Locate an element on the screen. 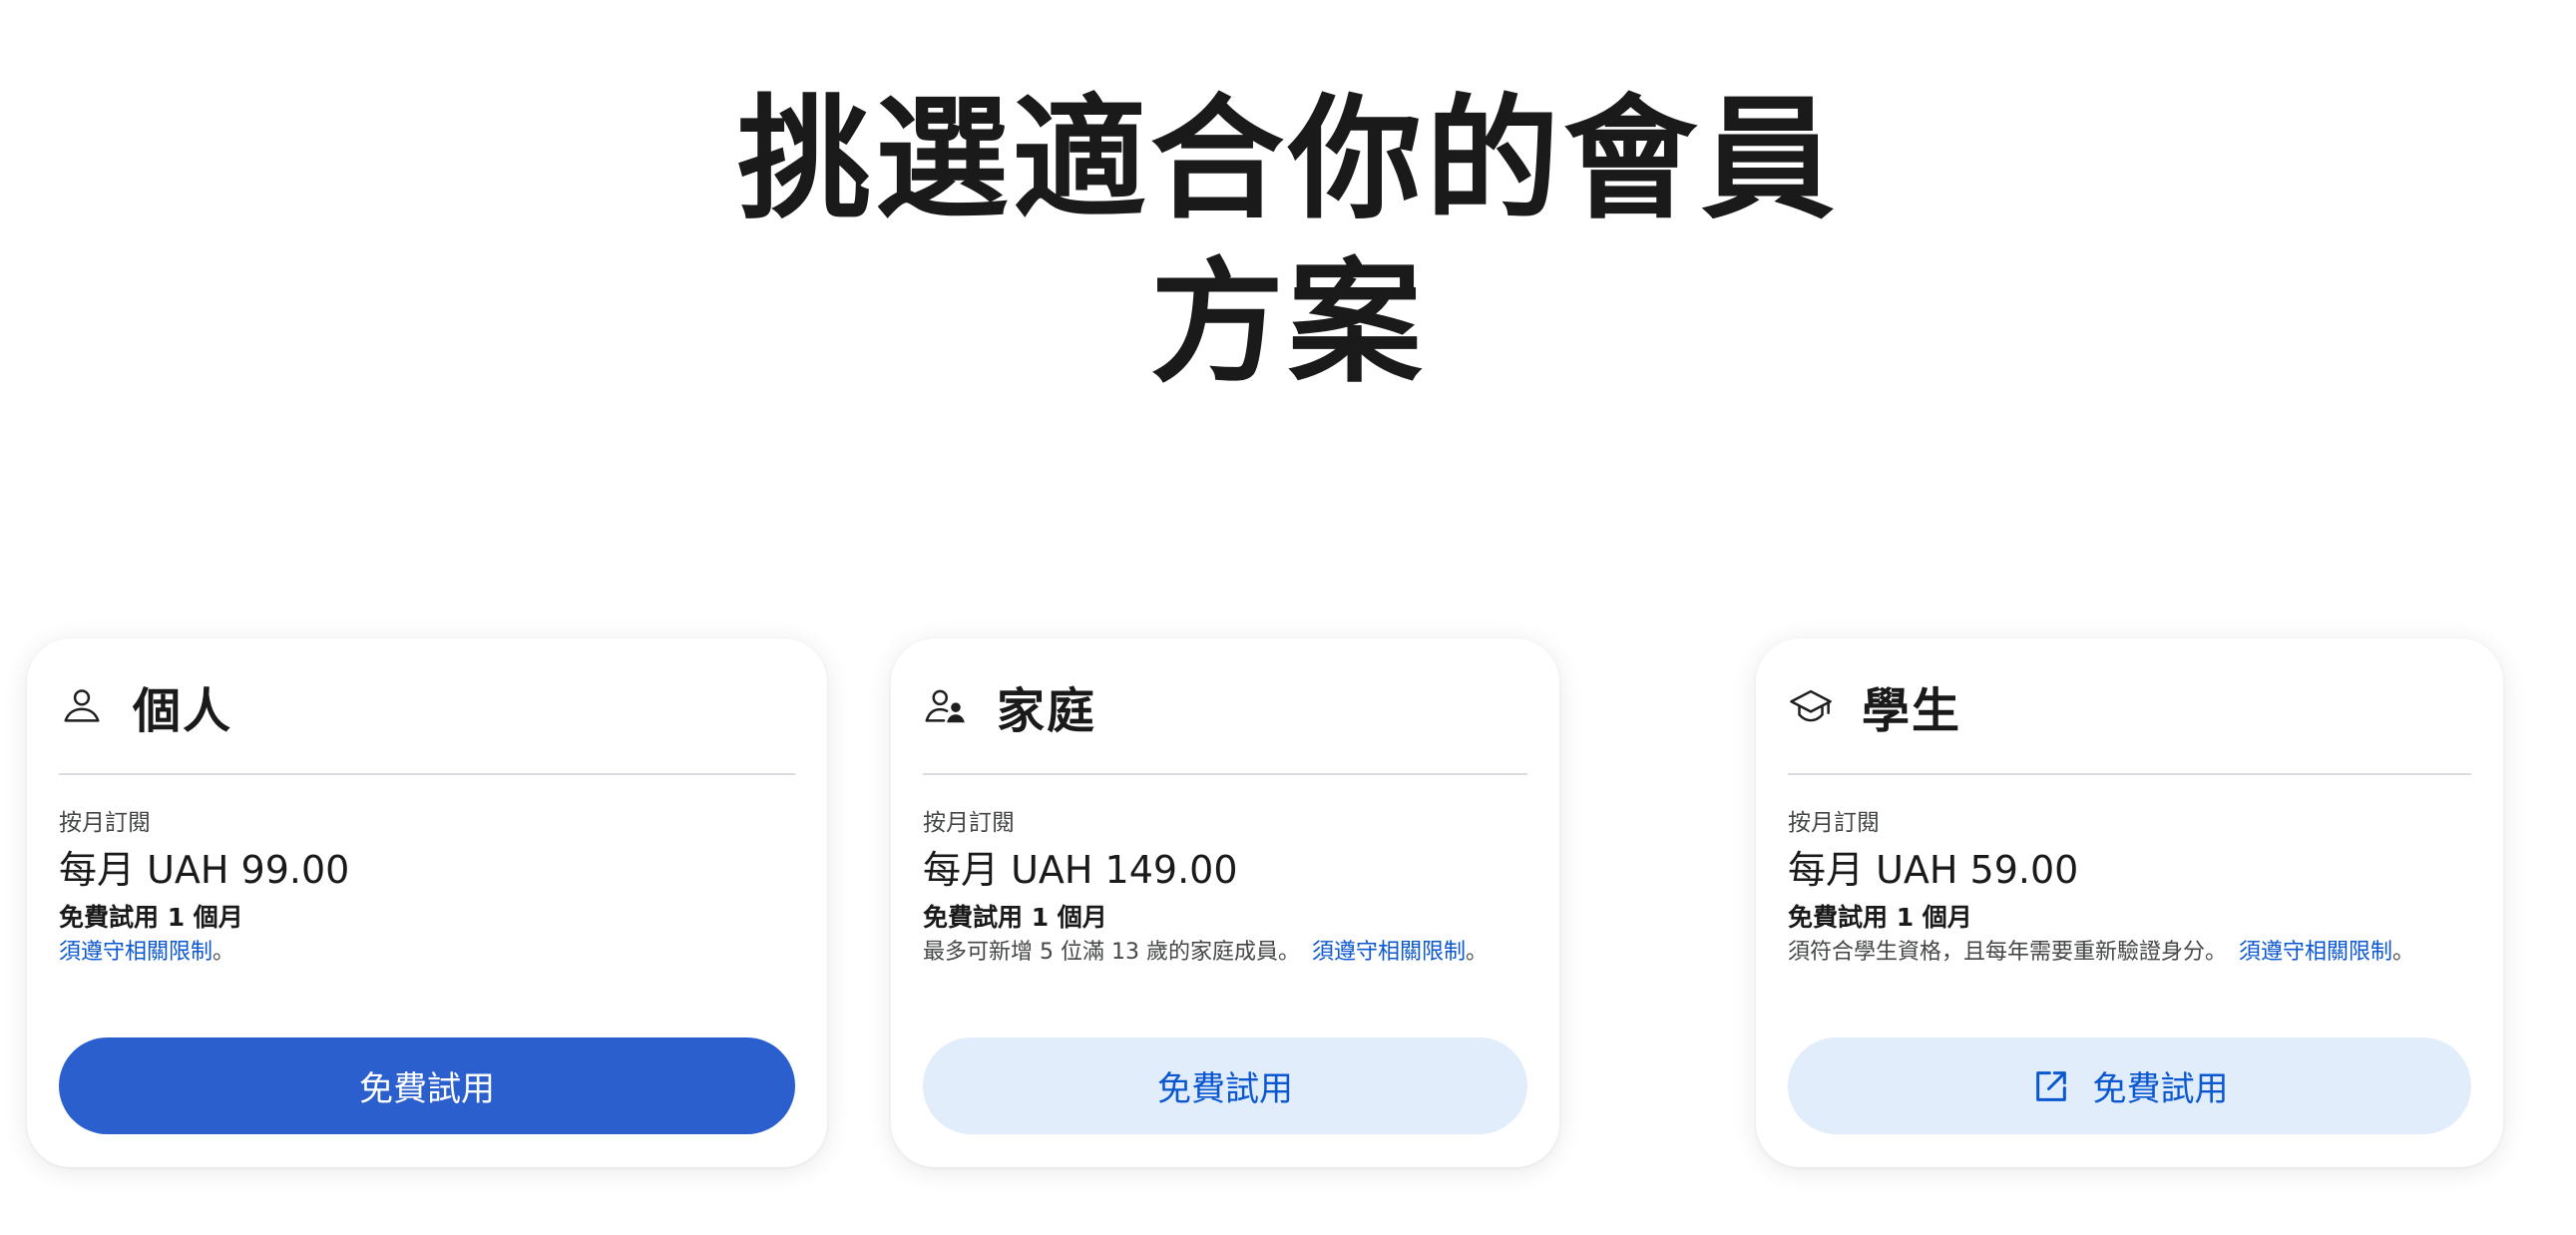 The height and width of the screenshot is (1235, 2576). page-title-line-1: 挑選適合你的會員 is located at coordinates (1287, 159).